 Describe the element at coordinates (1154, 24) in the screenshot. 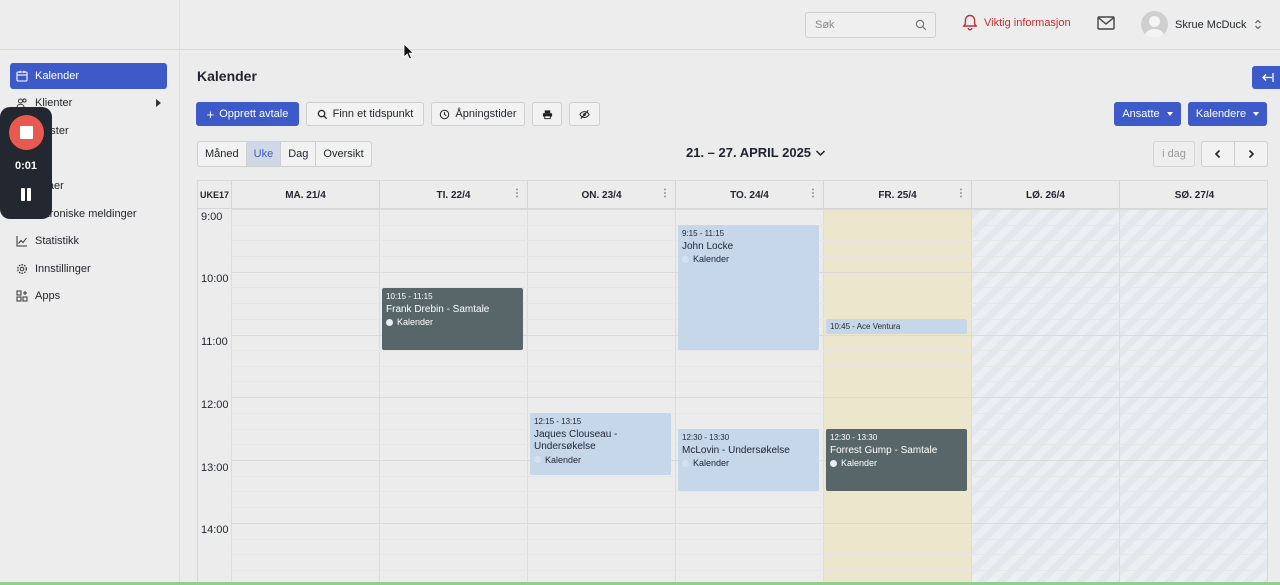

I see `avatar` at that location.